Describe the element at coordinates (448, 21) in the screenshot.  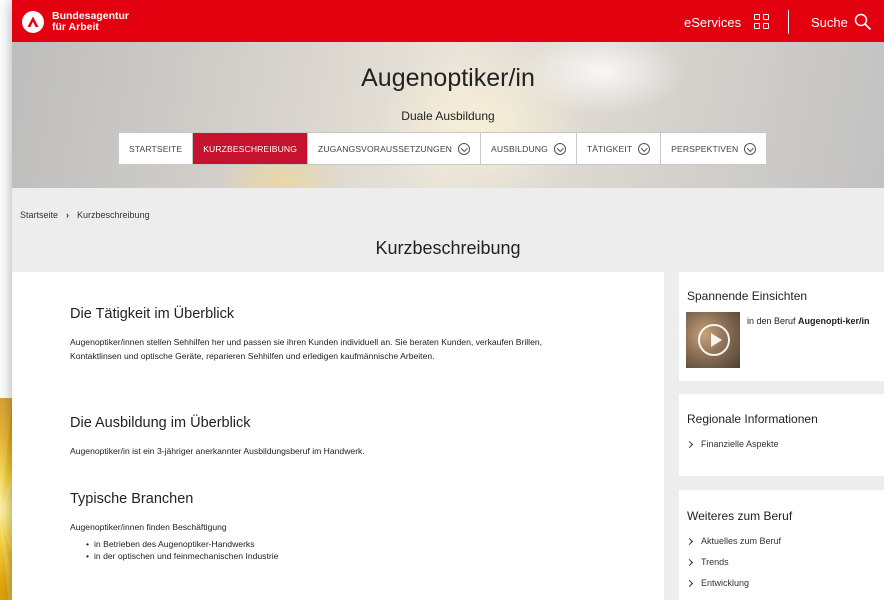
I see `top-navigation-bar: Bundesagentur für Arbeit eServices Suche` at that location.